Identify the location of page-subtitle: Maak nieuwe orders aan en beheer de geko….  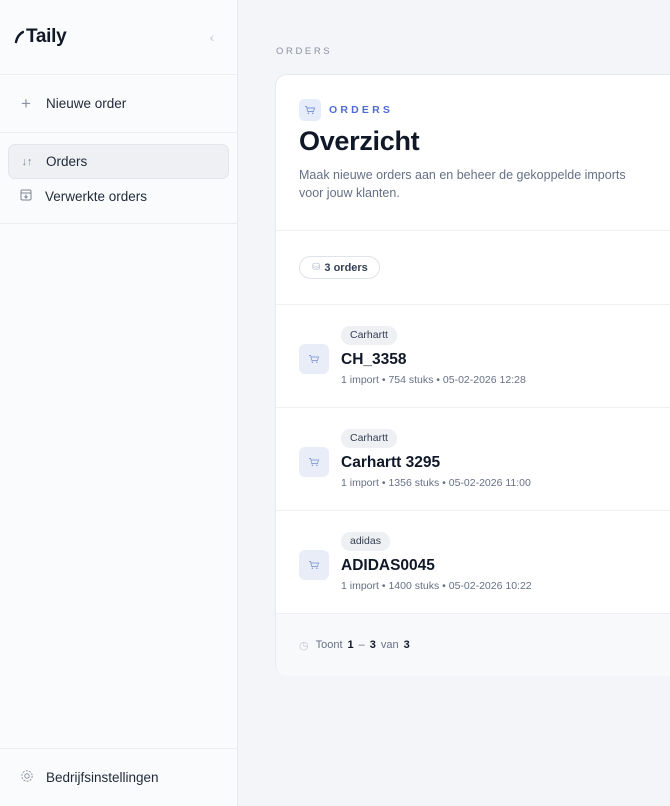
(462, 184).